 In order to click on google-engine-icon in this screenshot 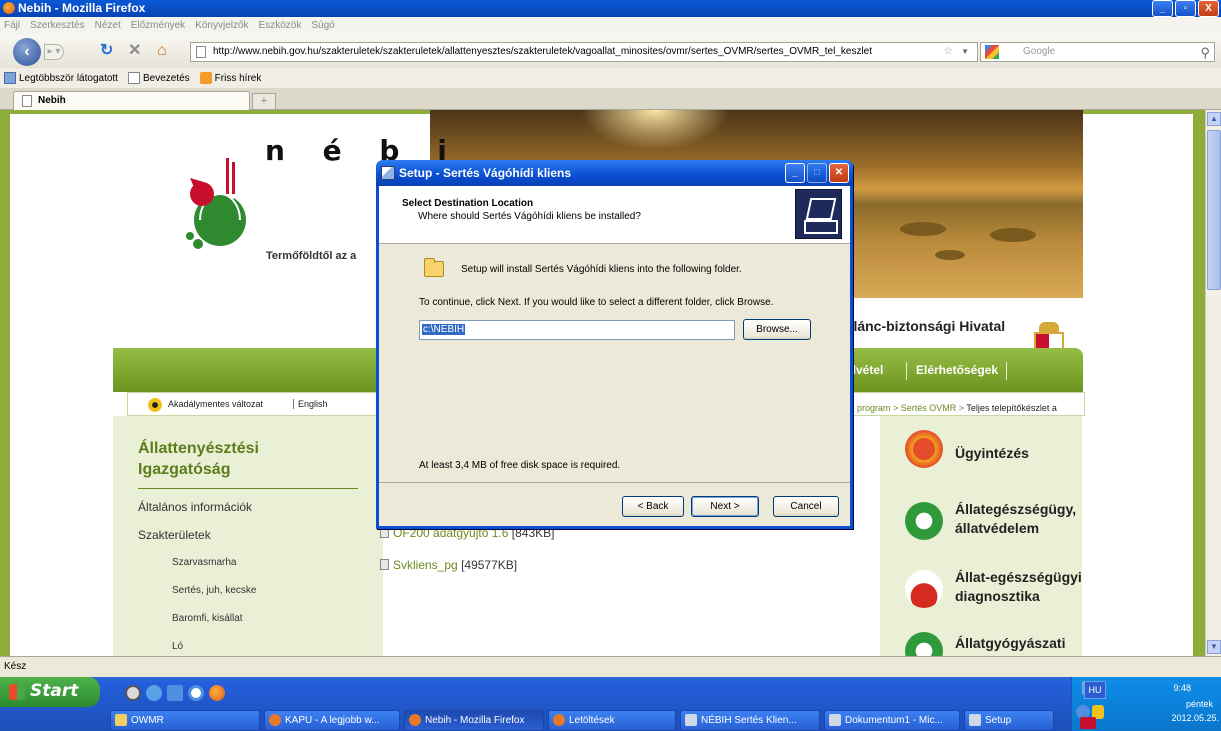, I will do `click(992, 52)`.